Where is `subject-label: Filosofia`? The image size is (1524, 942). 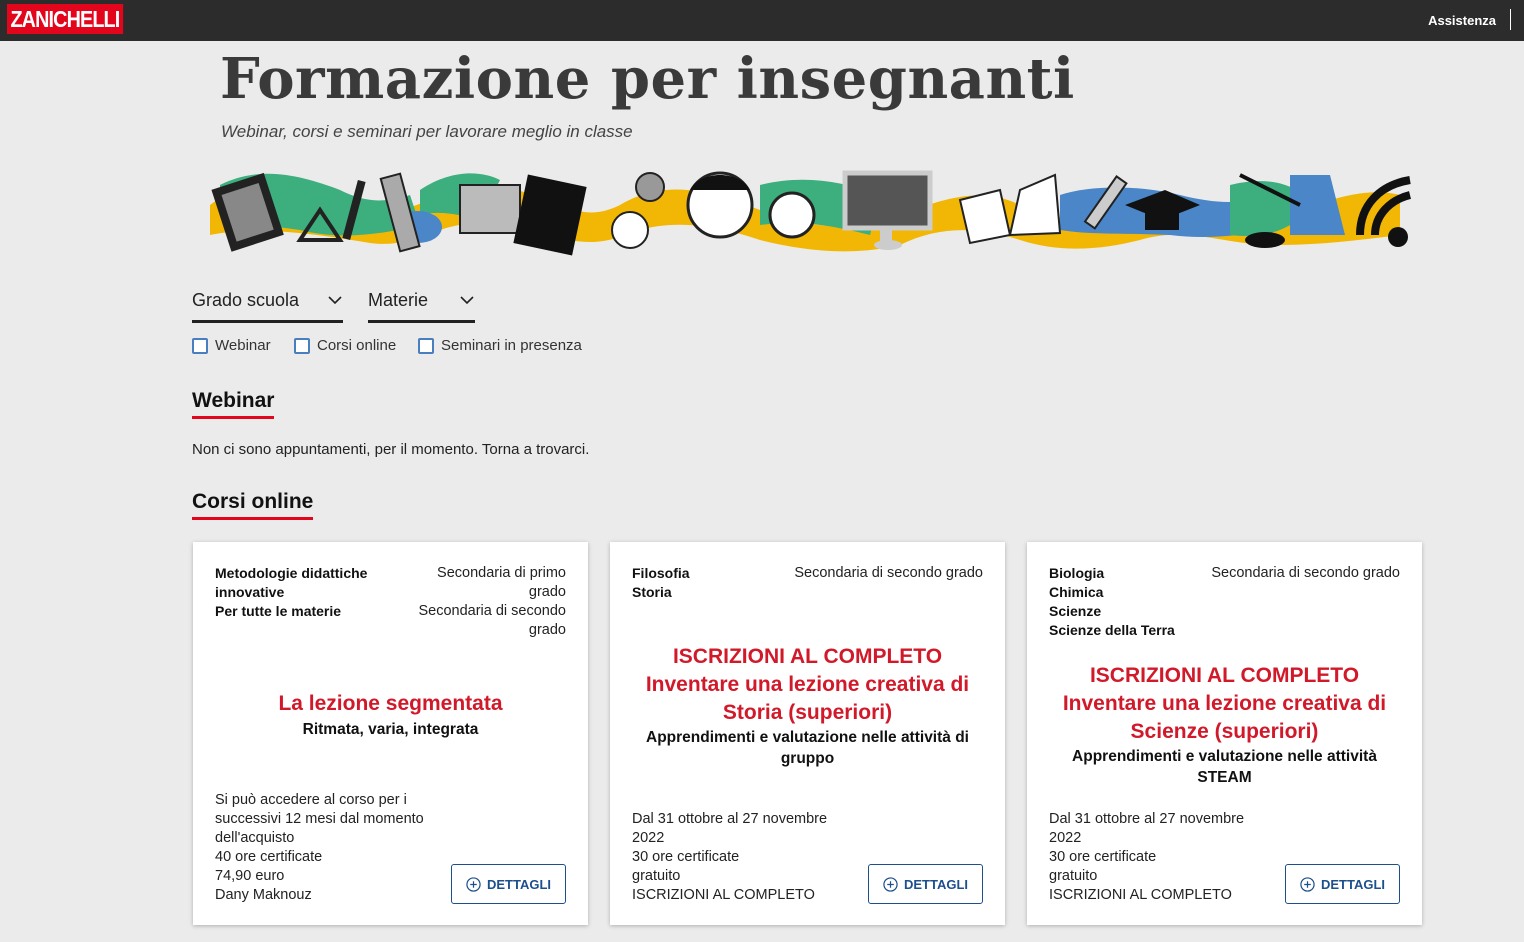
subject-label: Filosofia is located at coordinates (661, 573).